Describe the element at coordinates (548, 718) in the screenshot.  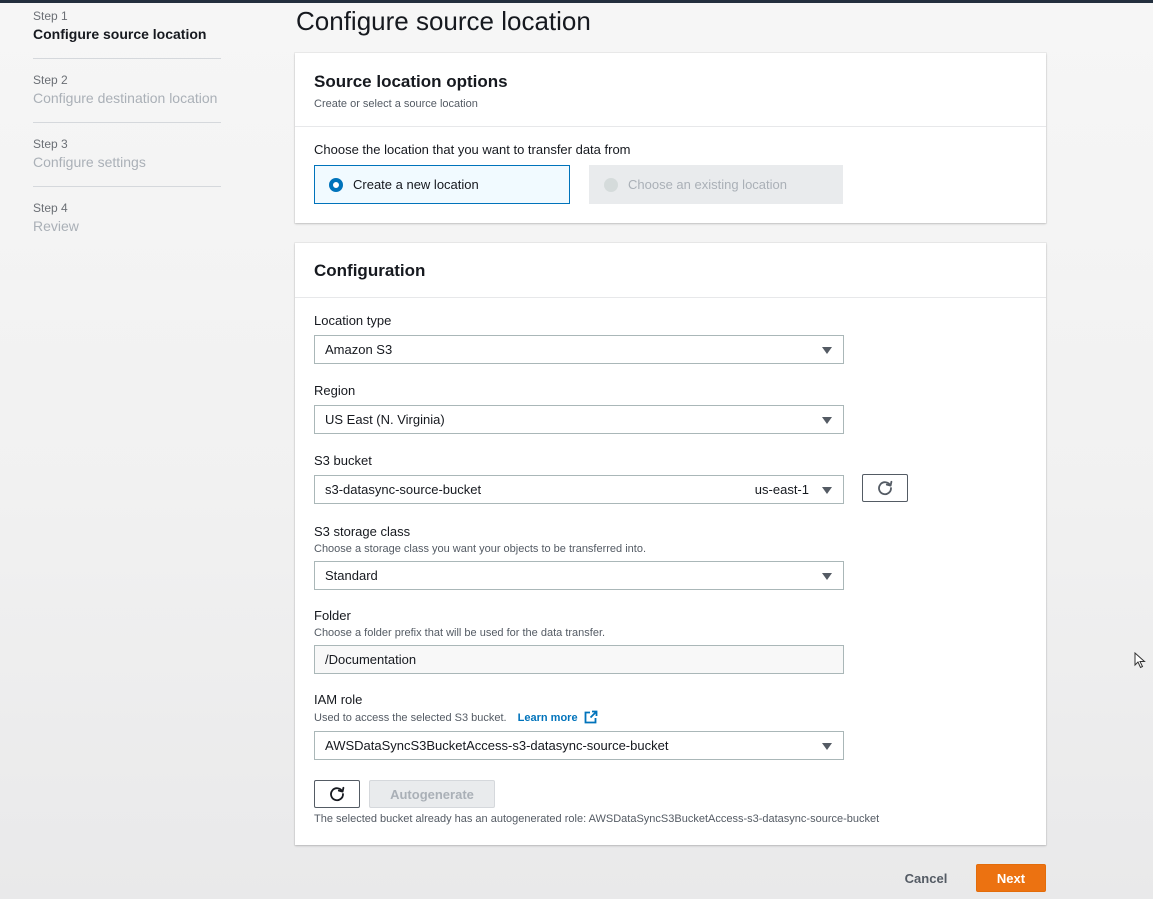
I see `learn-more-link: Learn more` at that location.